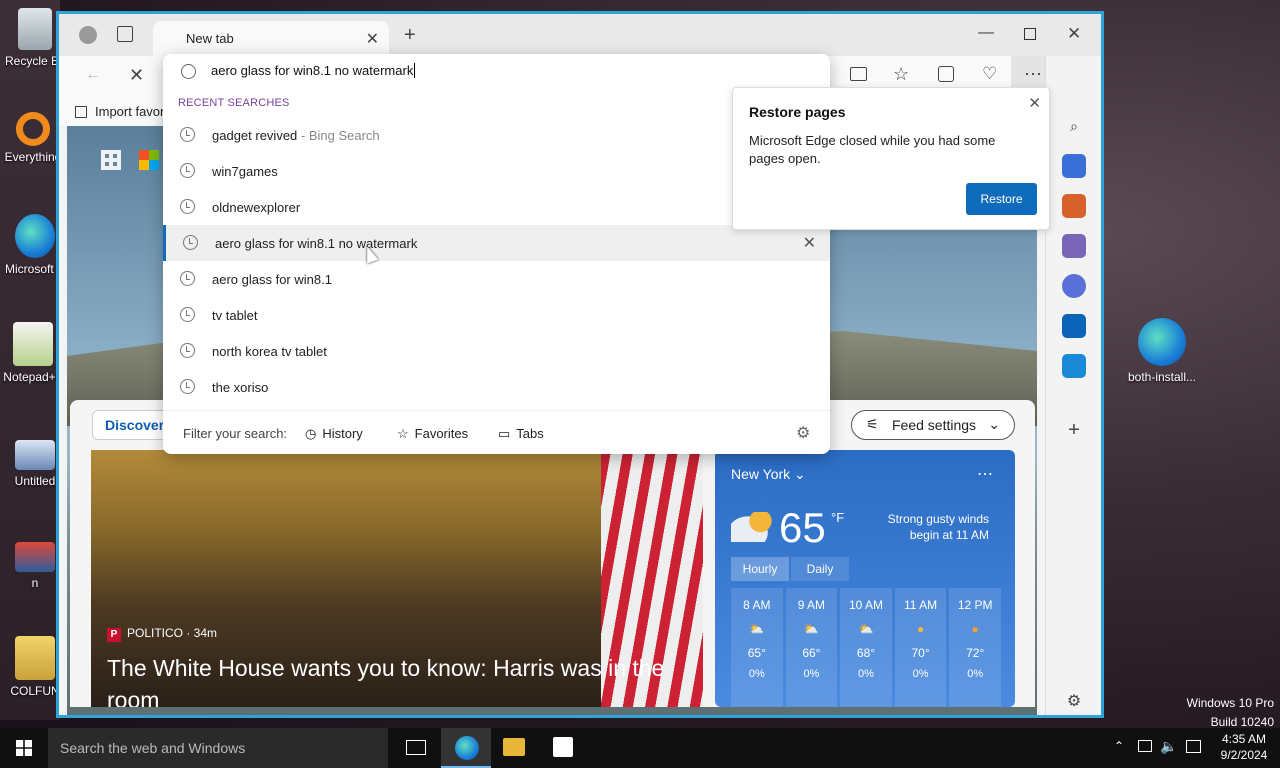 This screenshot has width=1280, height=768. I want to click on cloud-sun-icon, so click(752, 527).